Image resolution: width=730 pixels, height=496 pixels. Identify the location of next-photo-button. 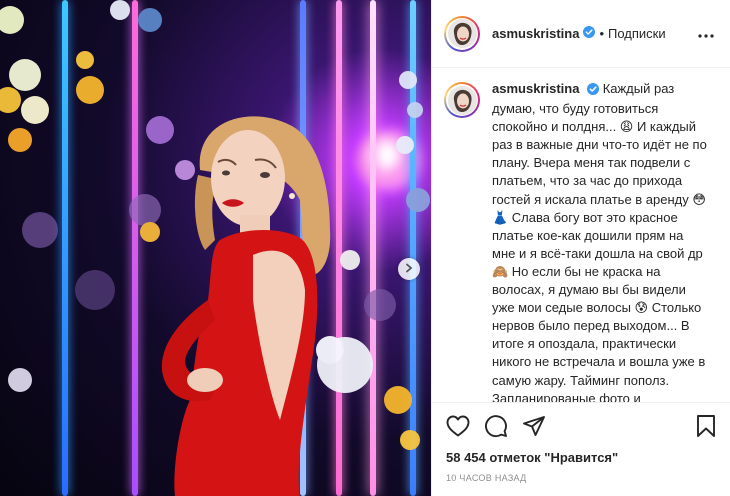
(409, 269).